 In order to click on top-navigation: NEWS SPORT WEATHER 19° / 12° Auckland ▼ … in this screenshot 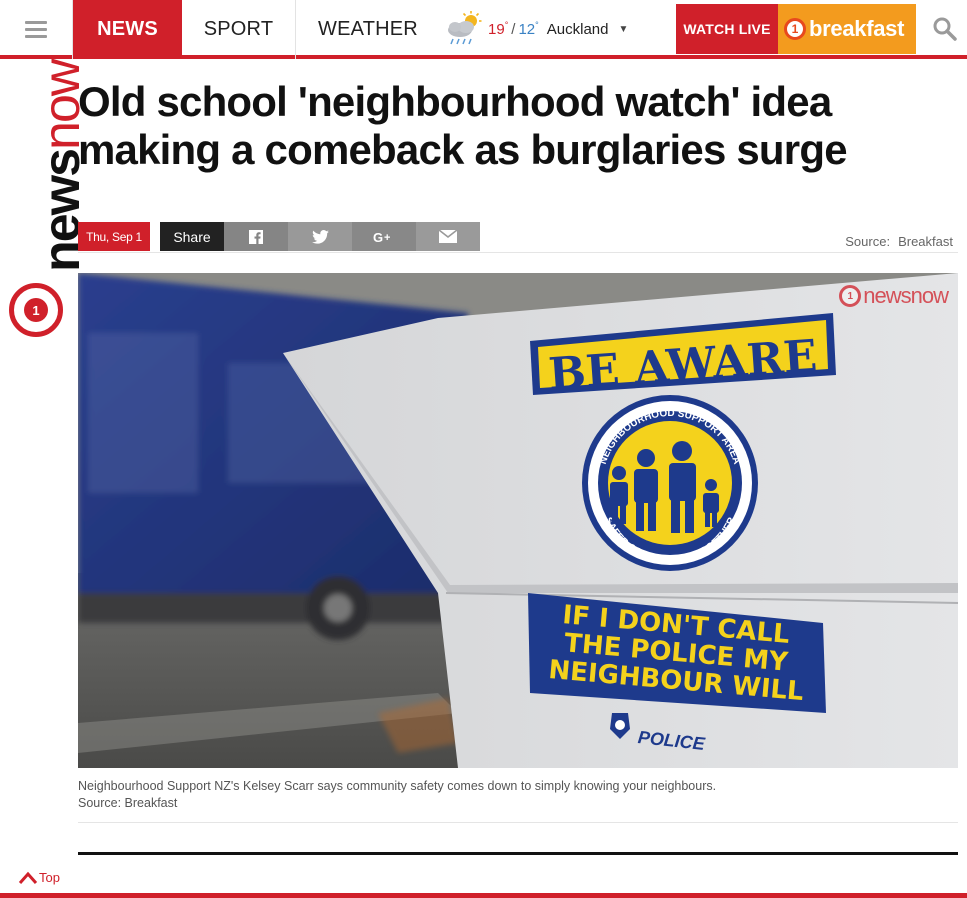, I will do `click(483, 29)`.